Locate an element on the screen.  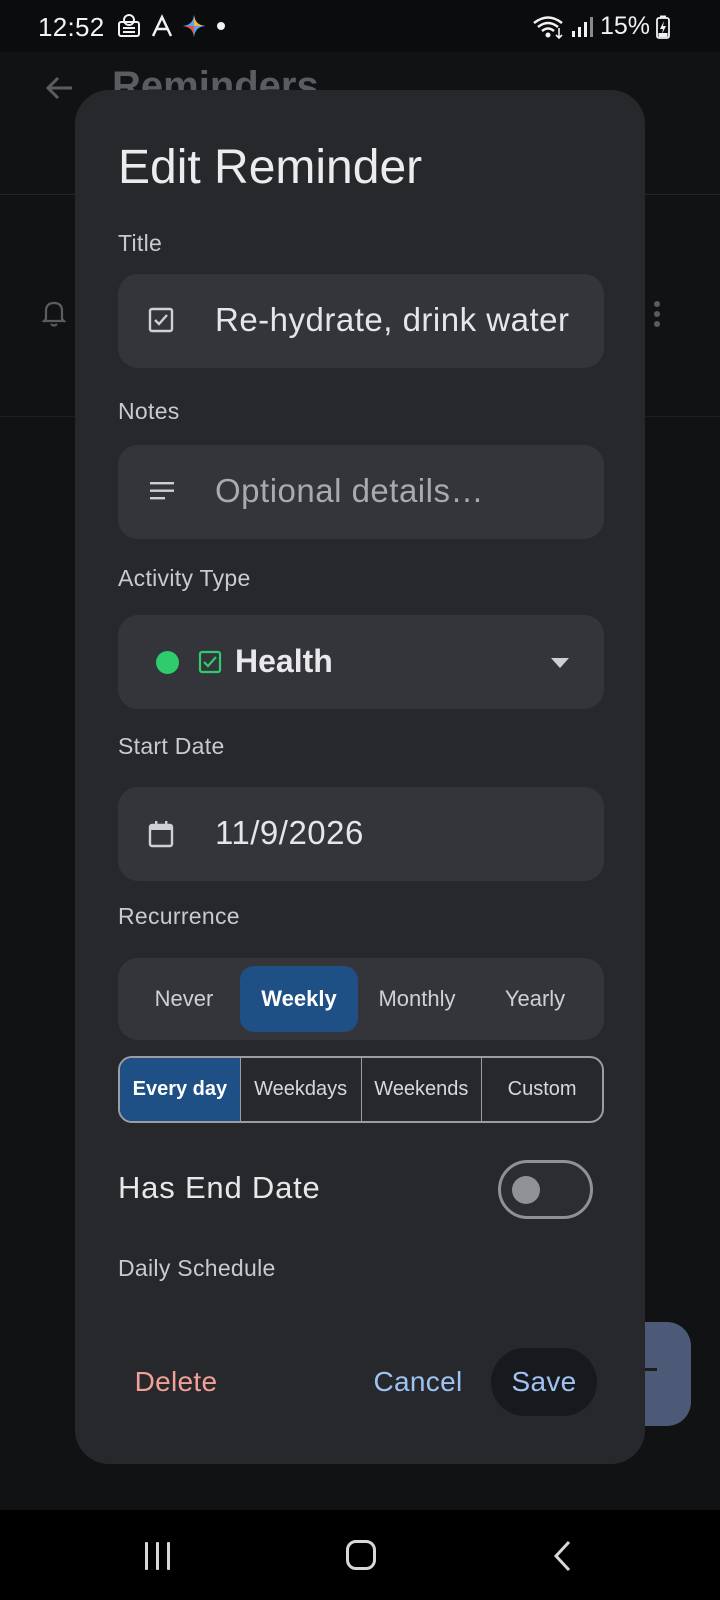
toggle-knob is located at coordinates (526, 1190).